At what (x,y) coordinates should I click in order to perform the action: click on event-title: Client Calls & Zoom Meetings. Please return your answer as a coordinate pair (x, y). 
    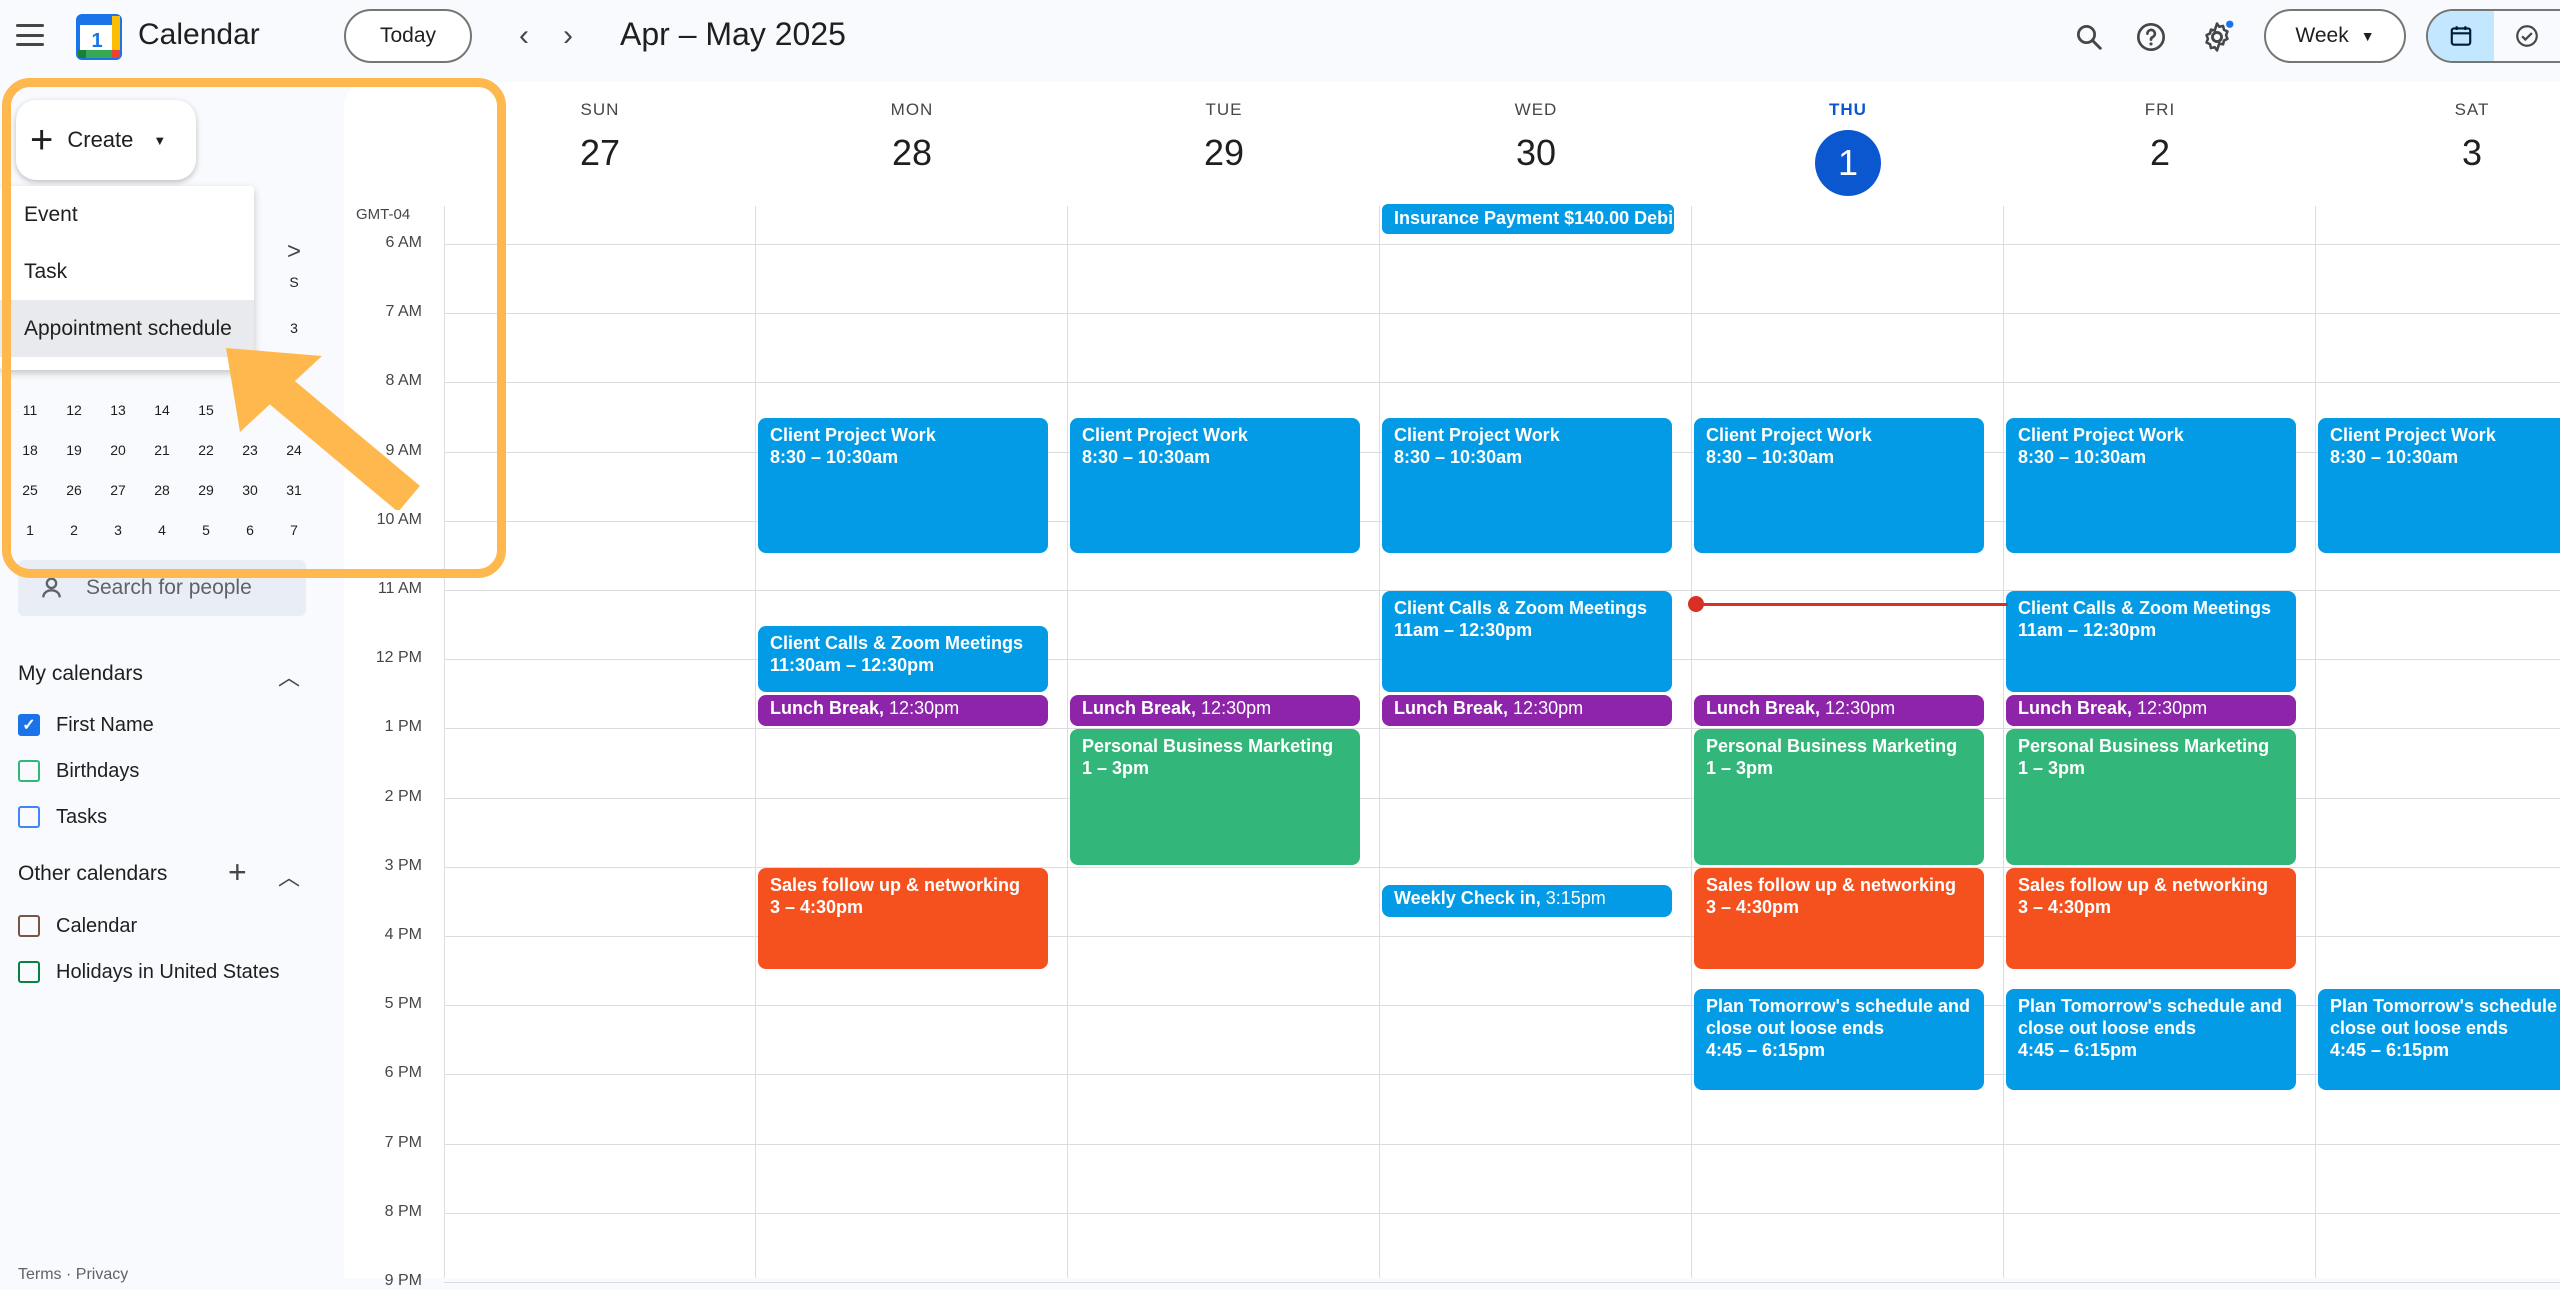
    Looking at the image, I should click on (1521, 608).